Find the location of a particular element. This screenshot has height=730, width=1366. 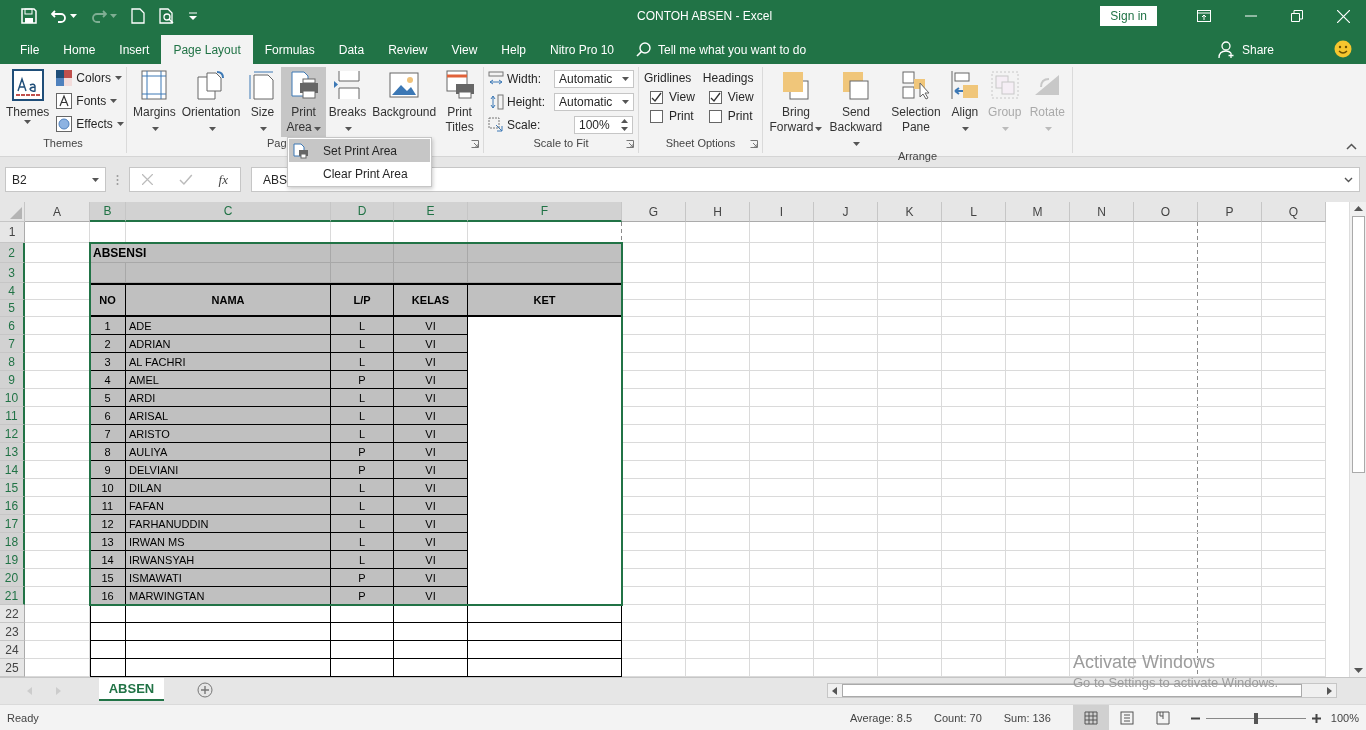

column-header: B is located at coordinates (108, 212).